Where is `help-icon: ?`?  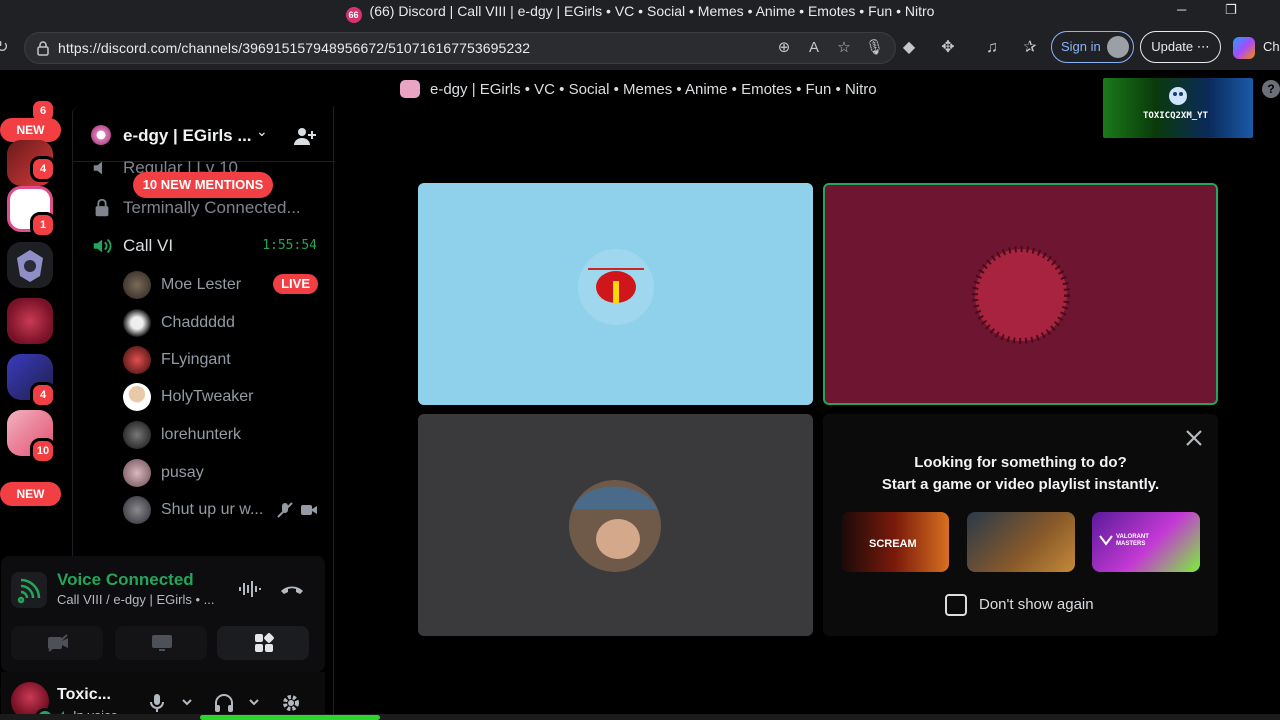 help-icon: ? is located at coordinates (1271, 89).